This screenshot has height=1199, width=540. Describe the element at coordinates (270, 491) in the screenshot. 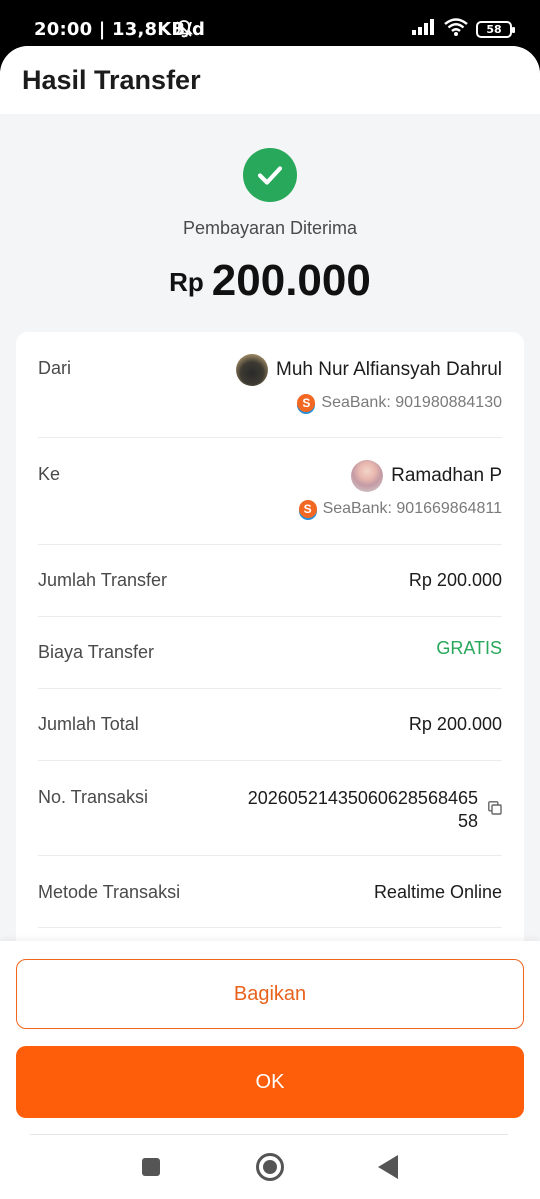

I see `detail-row-to: Ke Ramadhan P S SeaBank: 901669864811` at that location.